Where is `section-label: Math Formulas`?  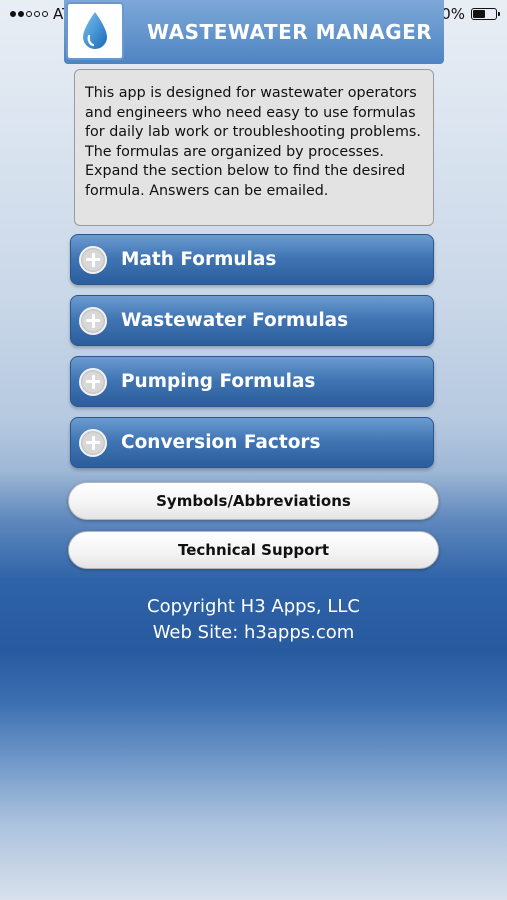 section-label: Math Formulas is located at coordinates (199, 259).